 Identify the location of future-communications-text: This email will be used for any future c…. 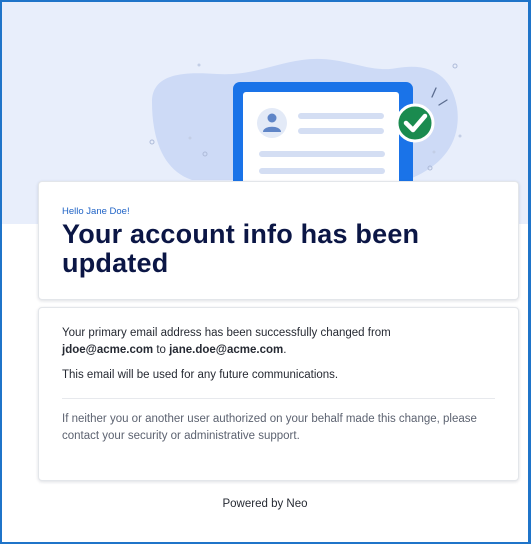
(200, 375).